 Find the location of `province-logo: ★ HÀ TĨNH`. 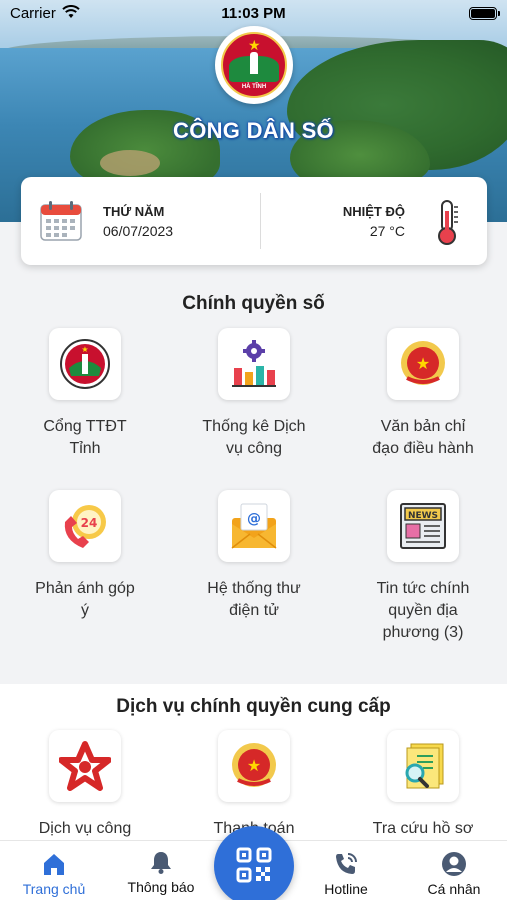

province-logo: ★ HÀ TĨNH is located at coordinates (254, 65).